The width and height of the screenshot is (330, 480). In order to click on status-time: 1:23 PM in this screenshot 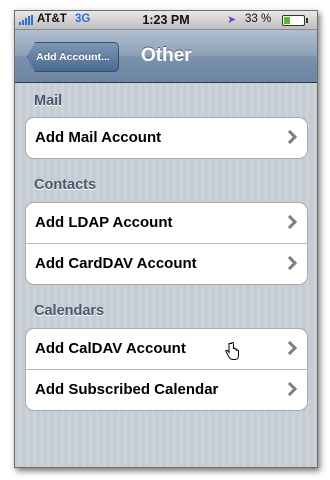, I will do `click(166, 20)`.